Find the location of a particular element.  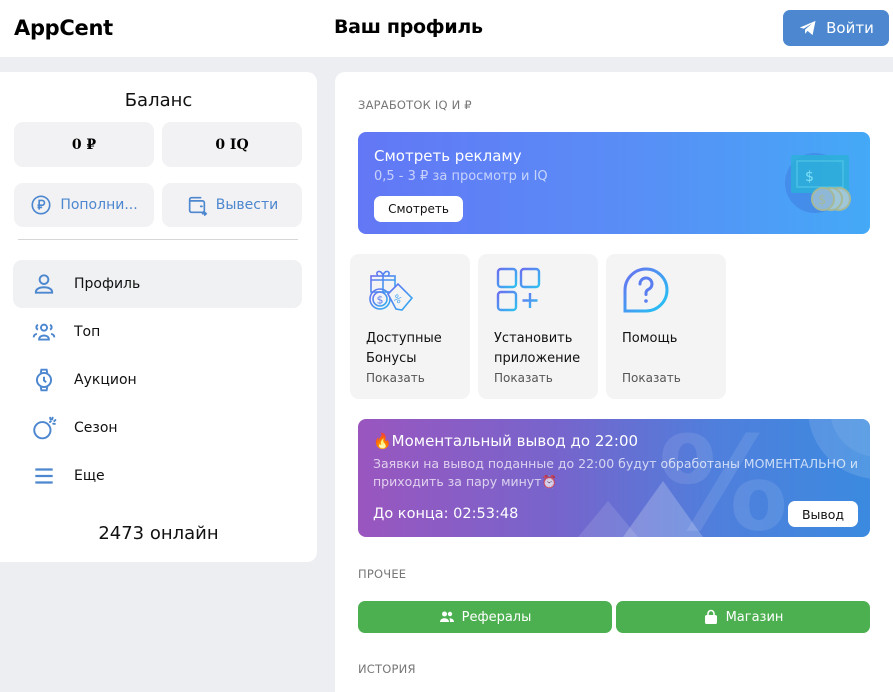

top-bar: AppCent Ваш профиль Войти is located at coordinates (446, 28).